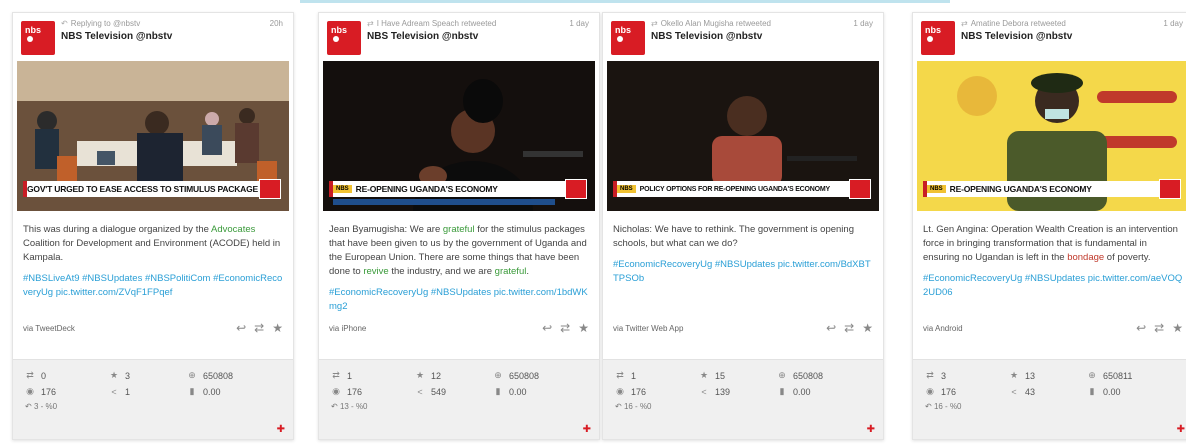  Describe the element at coordinates (432, 23) in the screenshot. I see `retweet-line: ⇄ I Have Adream Speach retweeted` at that location.